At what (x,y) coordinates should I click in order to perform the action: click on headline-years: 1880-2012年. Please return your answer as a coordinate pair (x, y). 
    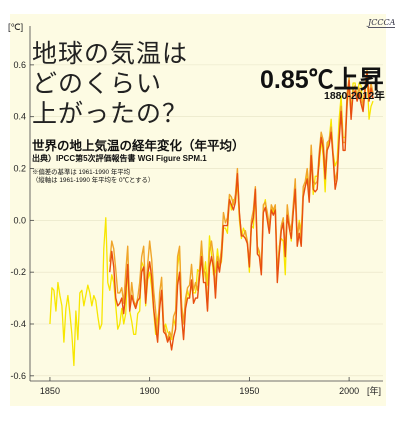
    Looking at the image, I should click on (354, 96).